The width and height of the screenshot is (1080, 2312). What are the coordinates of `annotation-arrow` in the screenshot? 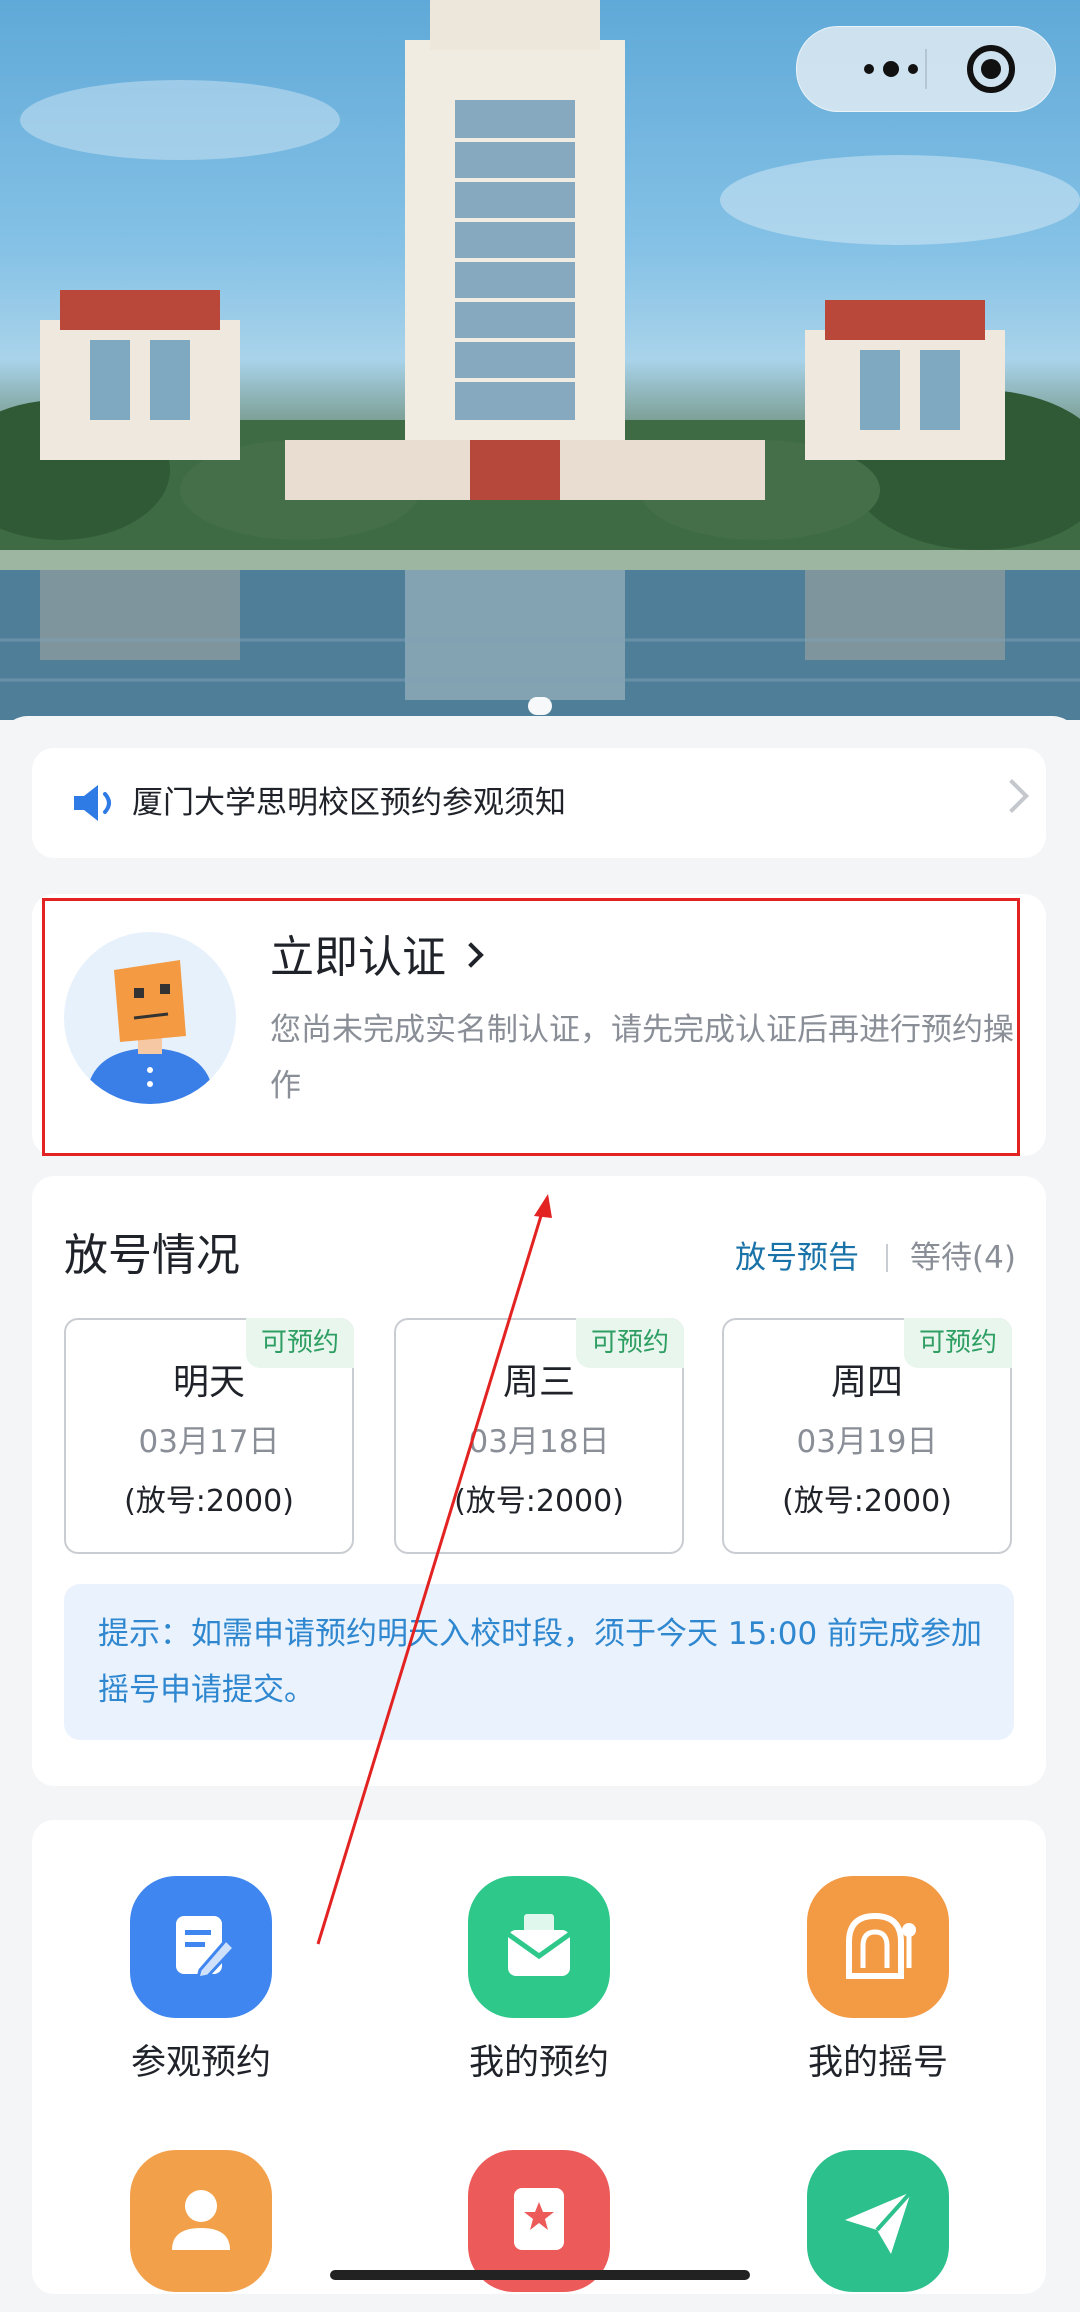 It's located at (434, 1569).